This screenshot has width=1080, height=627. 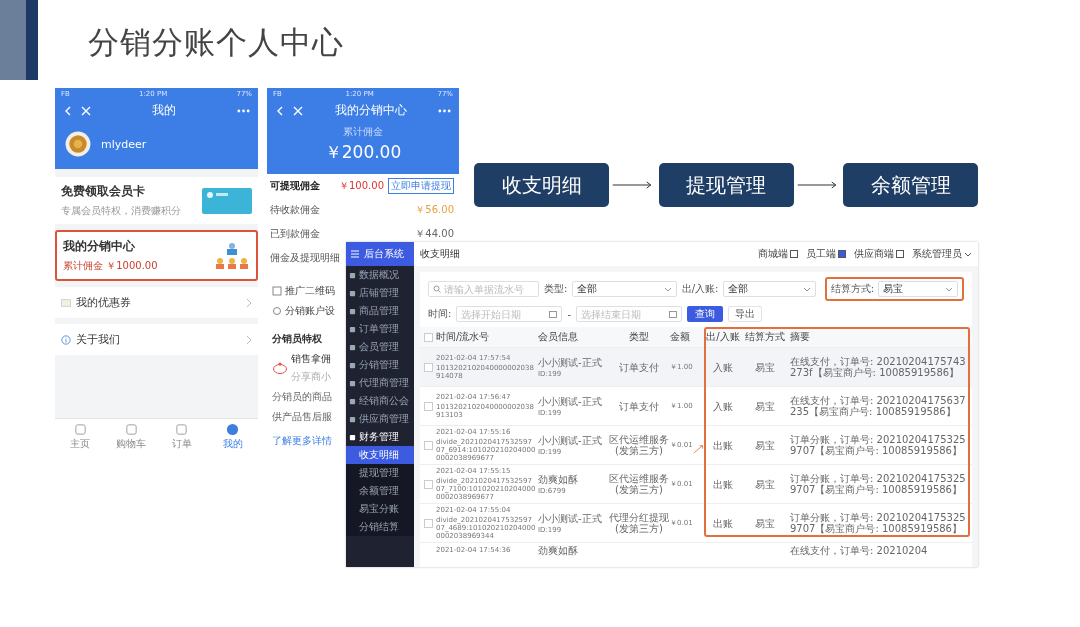 I want to click on page-title: 收支明细, so click(x=440, y=254).